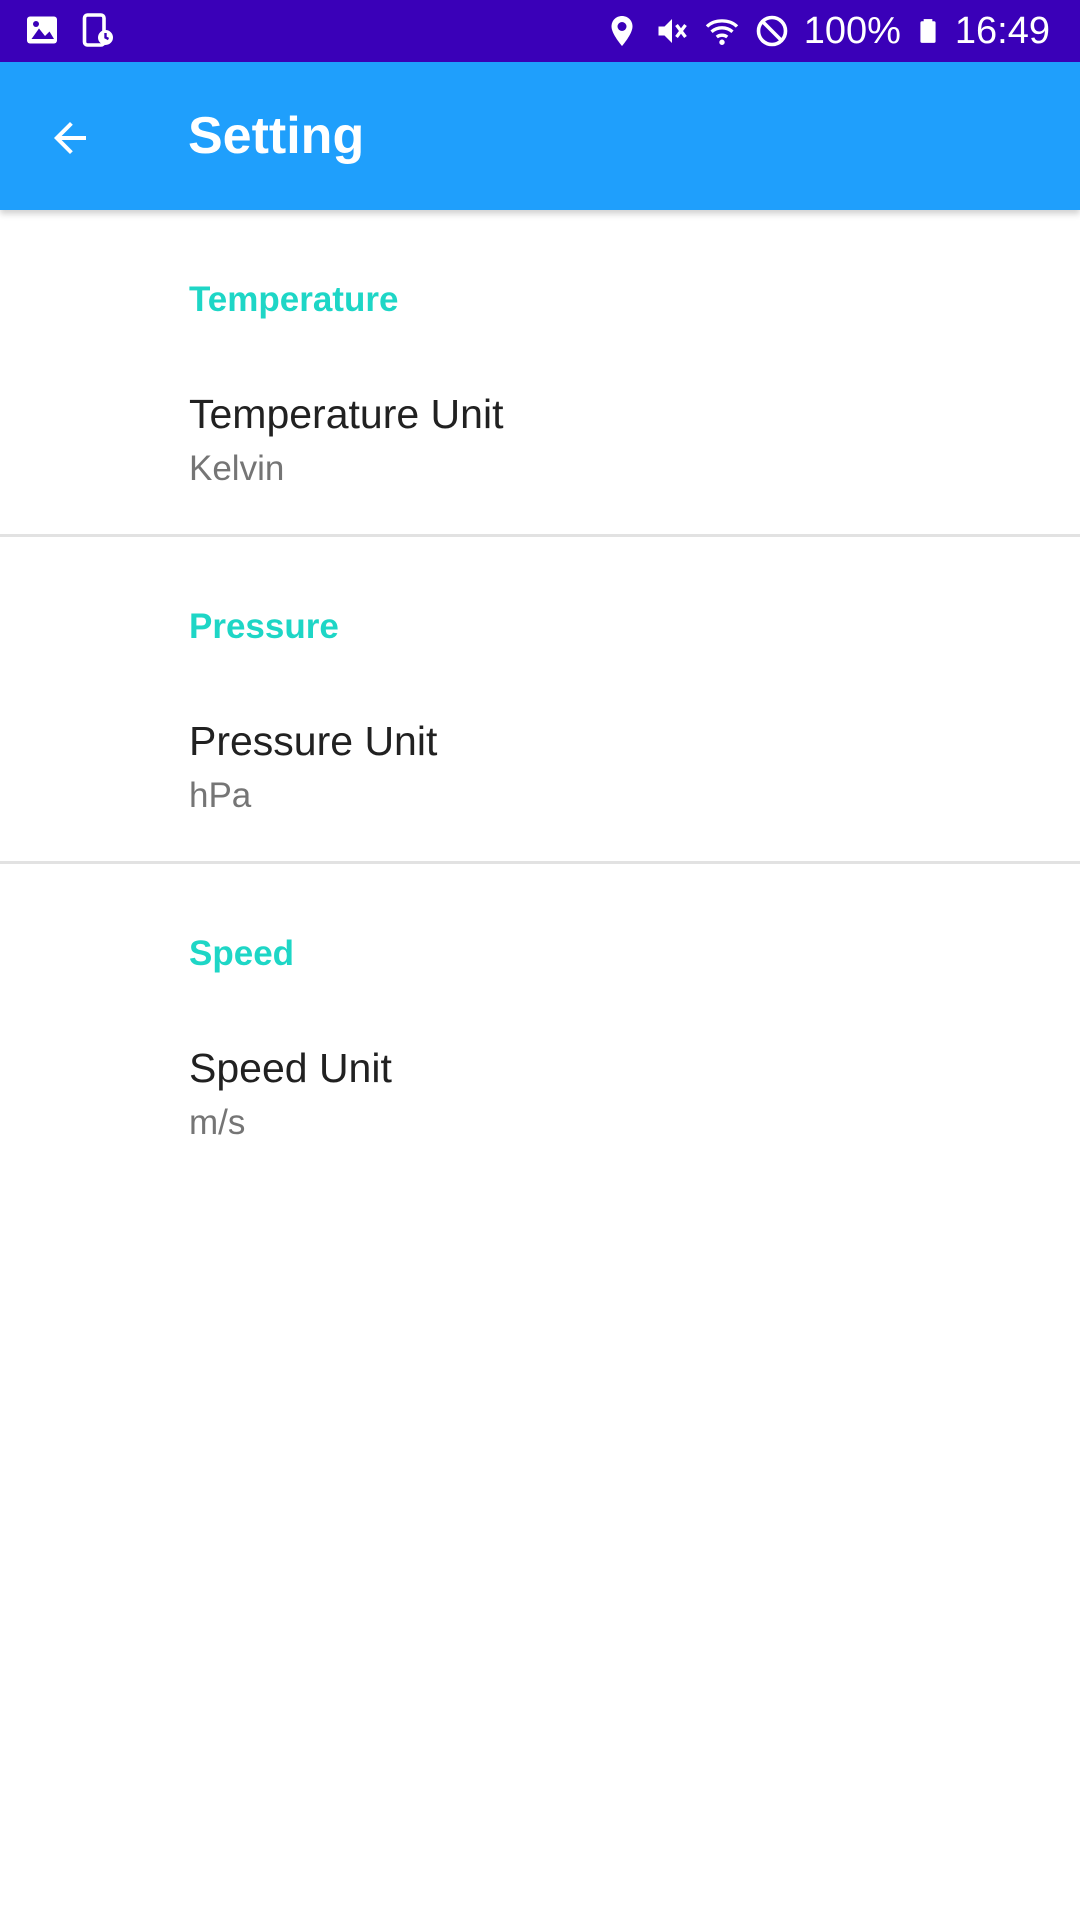 The image size is (1080, 1920). Describe the element at coordinates (346, 414) in the screenshot. I see `preference-title: Temperature Unit` at that location.